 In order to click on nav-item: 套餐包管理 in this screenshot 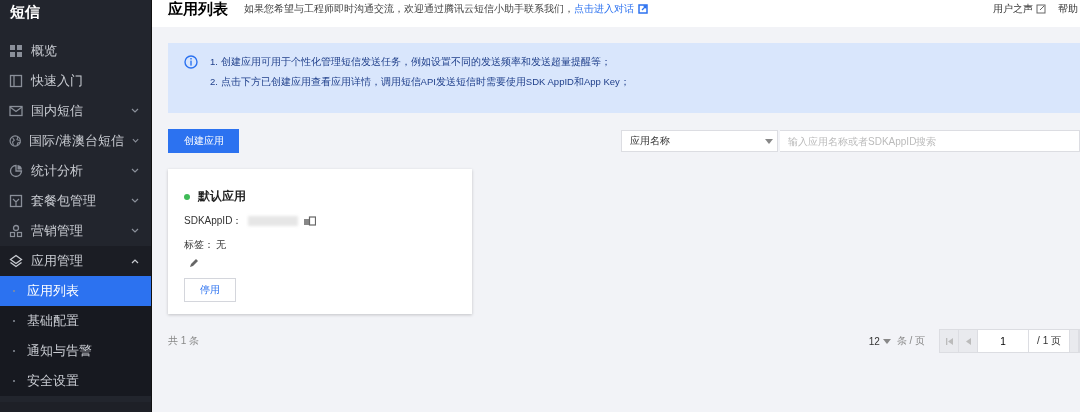, I will do `click(75, 201)`.